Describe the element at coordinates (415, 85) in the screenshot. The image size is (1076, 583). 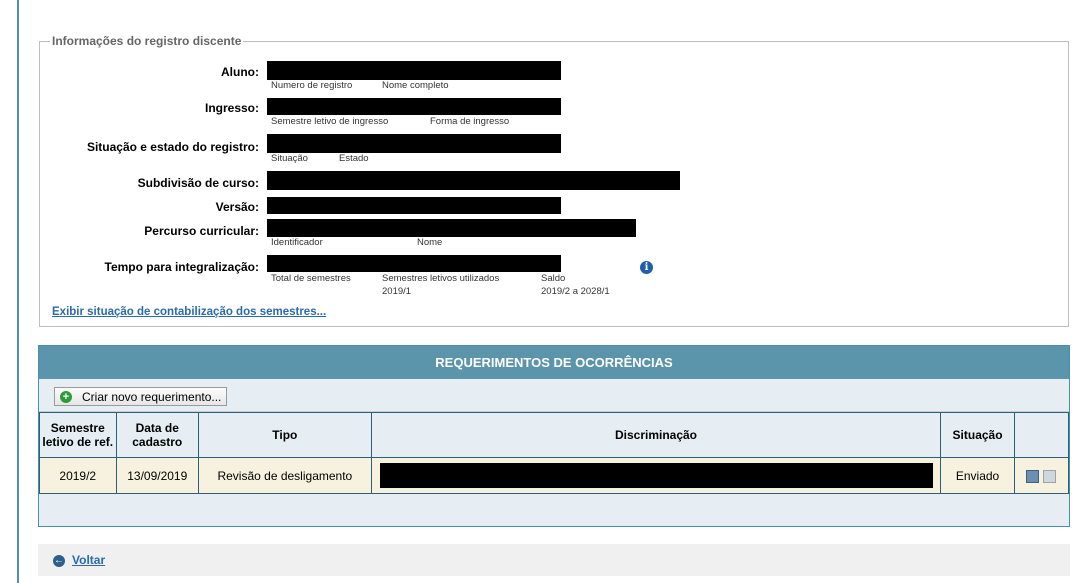
I see `aluno-sub-nome: Nome completo` at that location.